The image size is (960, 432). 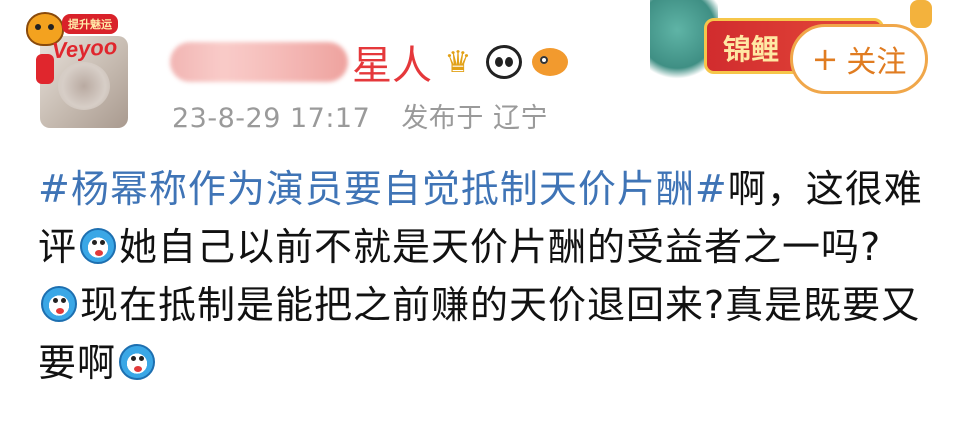 I want to click on panda-icon, so click(x=504, y=62).